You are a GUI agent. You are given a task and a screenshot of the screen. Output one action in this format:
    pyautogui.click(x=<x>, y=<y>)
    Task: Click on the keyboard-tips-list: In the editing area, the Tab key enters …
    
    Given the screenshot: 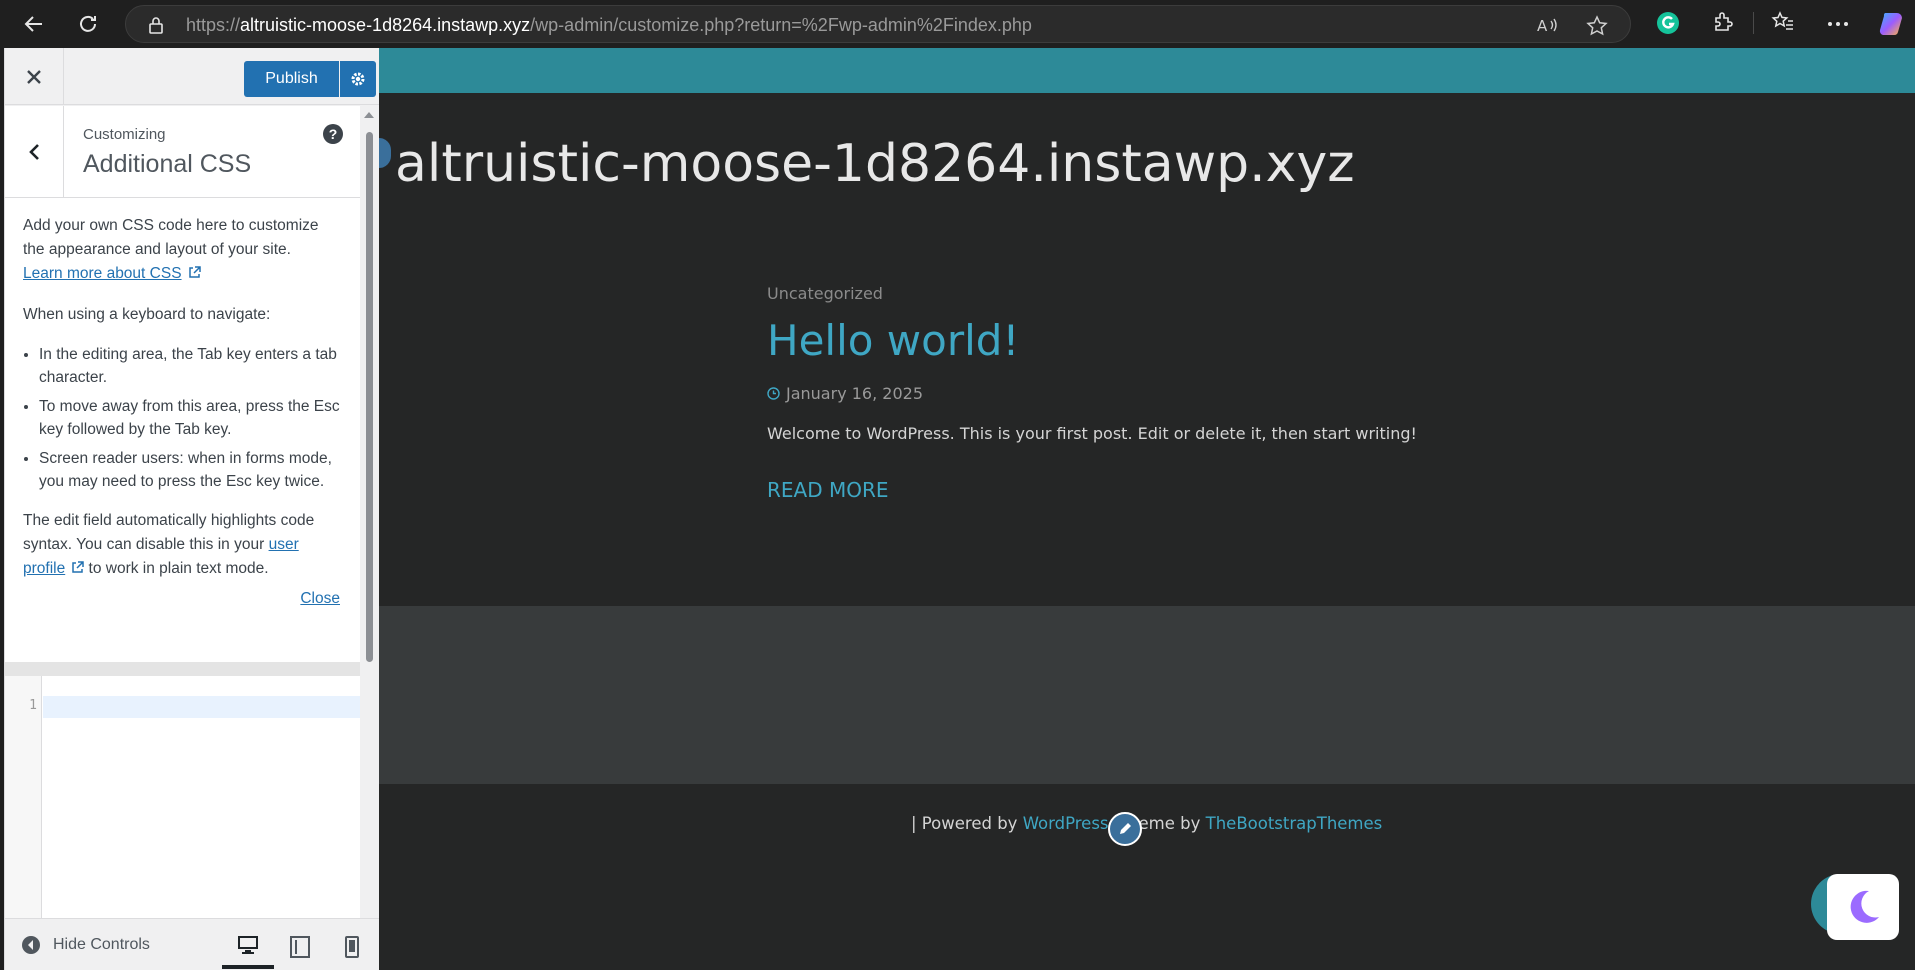 What is the action you would take?
    pyautogui.click(x=190, y=418)
    